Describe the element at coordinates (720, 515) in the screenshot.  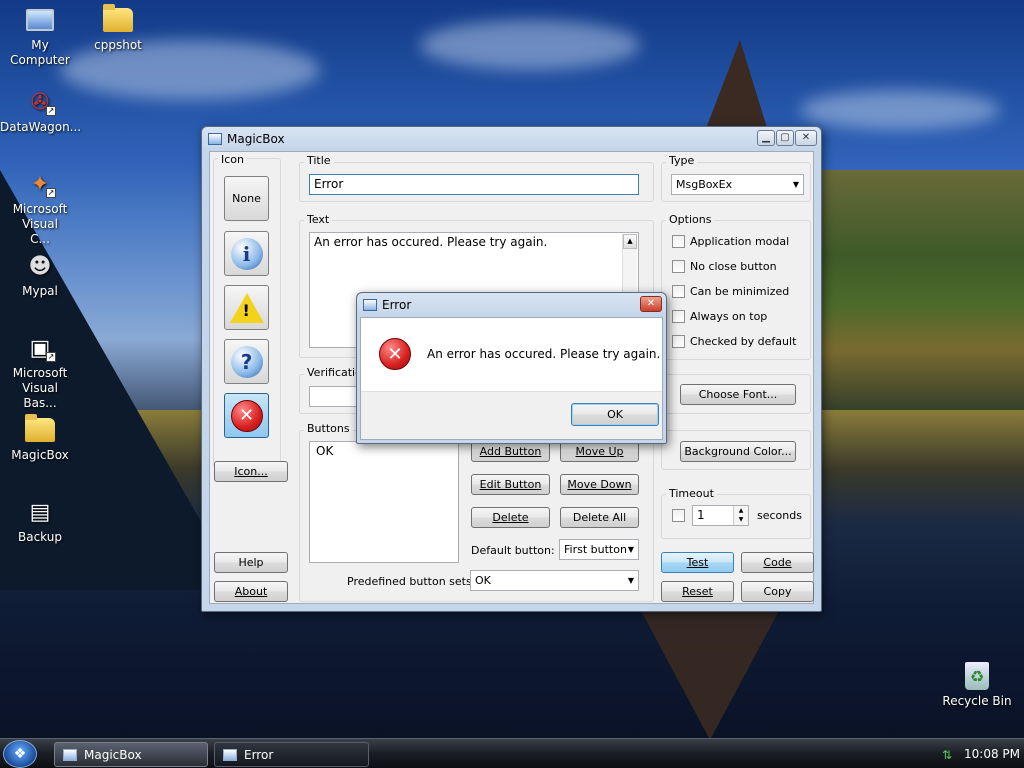
I see `timeout-input: 1 ▲ ▼` at that location.